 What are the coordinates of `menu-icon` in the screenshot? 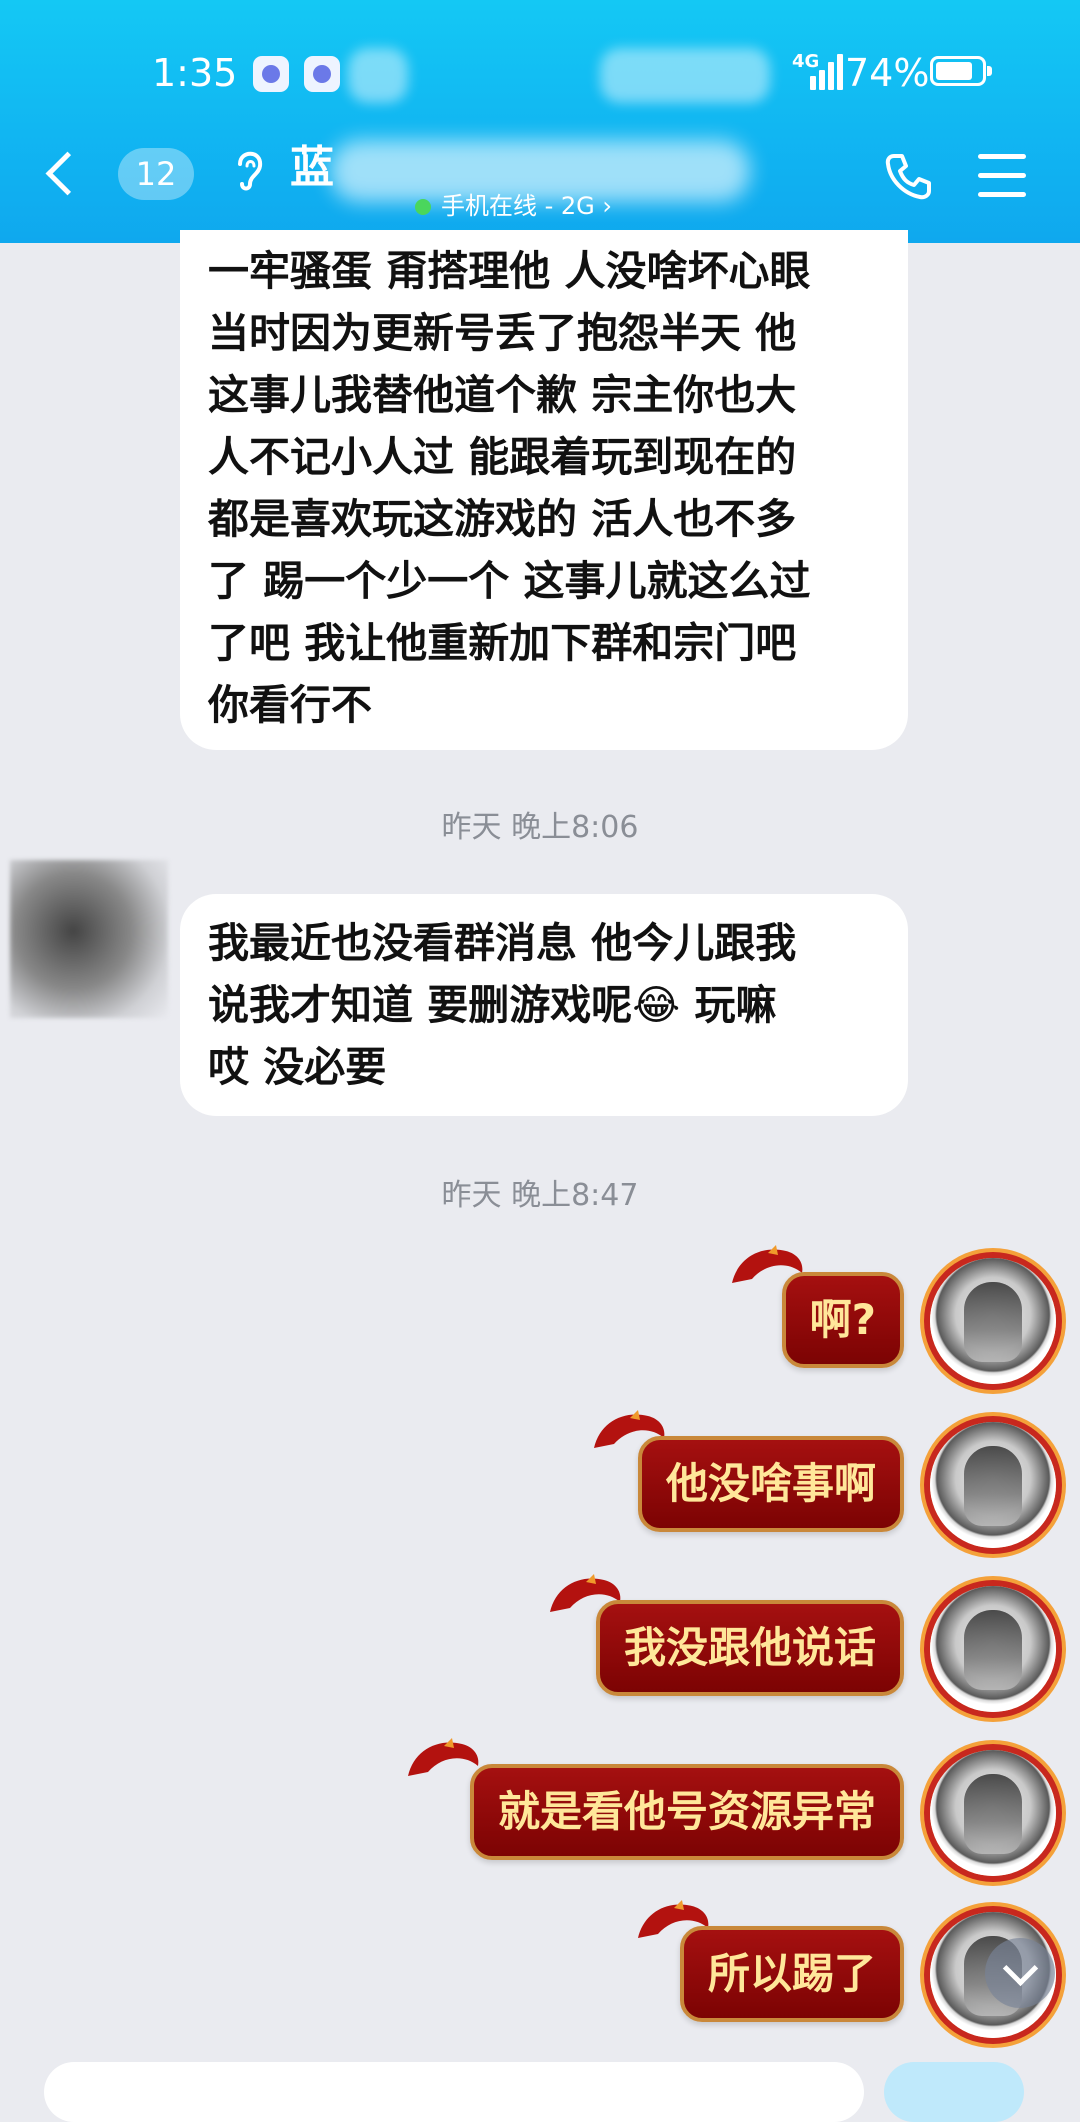 It's located at (1002, 176).